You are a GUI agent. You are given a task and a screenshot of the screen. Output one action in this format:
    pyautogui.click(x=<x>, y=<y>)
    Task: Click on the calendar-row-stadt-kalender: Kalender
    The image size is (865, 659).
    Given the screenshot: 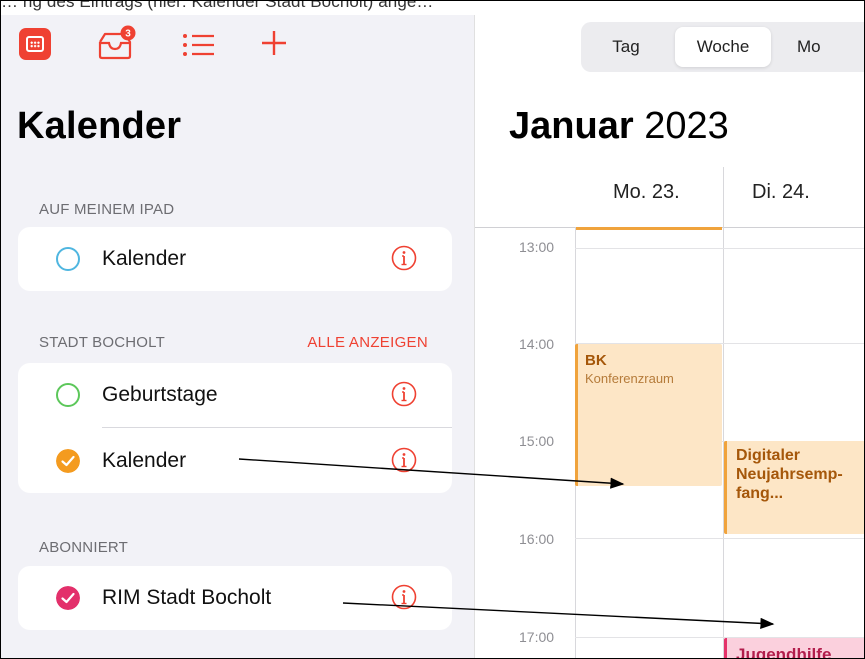 What is the action you would take?
    pyautogui.click(x=235, y=461)
    